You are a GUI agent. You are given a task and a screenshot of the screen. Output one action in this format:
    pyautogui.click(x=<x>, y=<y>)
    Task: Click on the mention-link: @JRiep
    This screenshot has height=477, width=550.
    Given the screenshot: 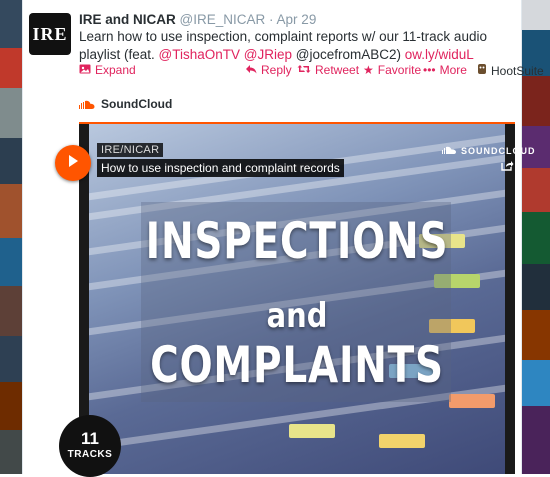 What is the action you would take?
    pyautogui.click(x=268, y=54)
    